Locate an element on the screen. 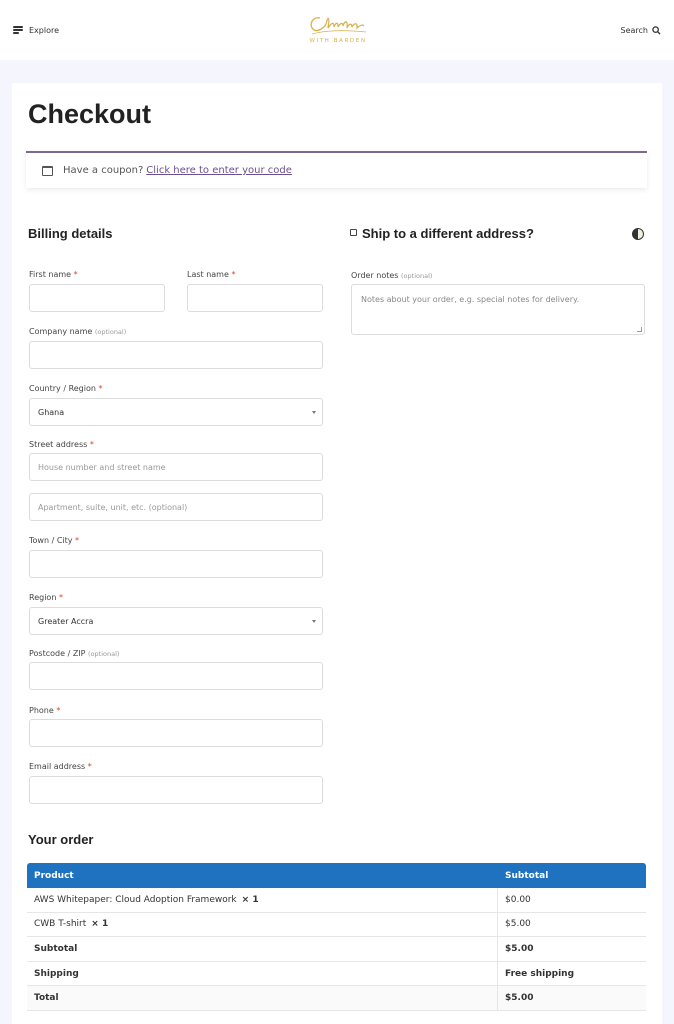 The height and width of the screenshot is (1024, 674). street2-input: Apartment, suite, unit, etc. (optional) is located at coordinates (176, 507).